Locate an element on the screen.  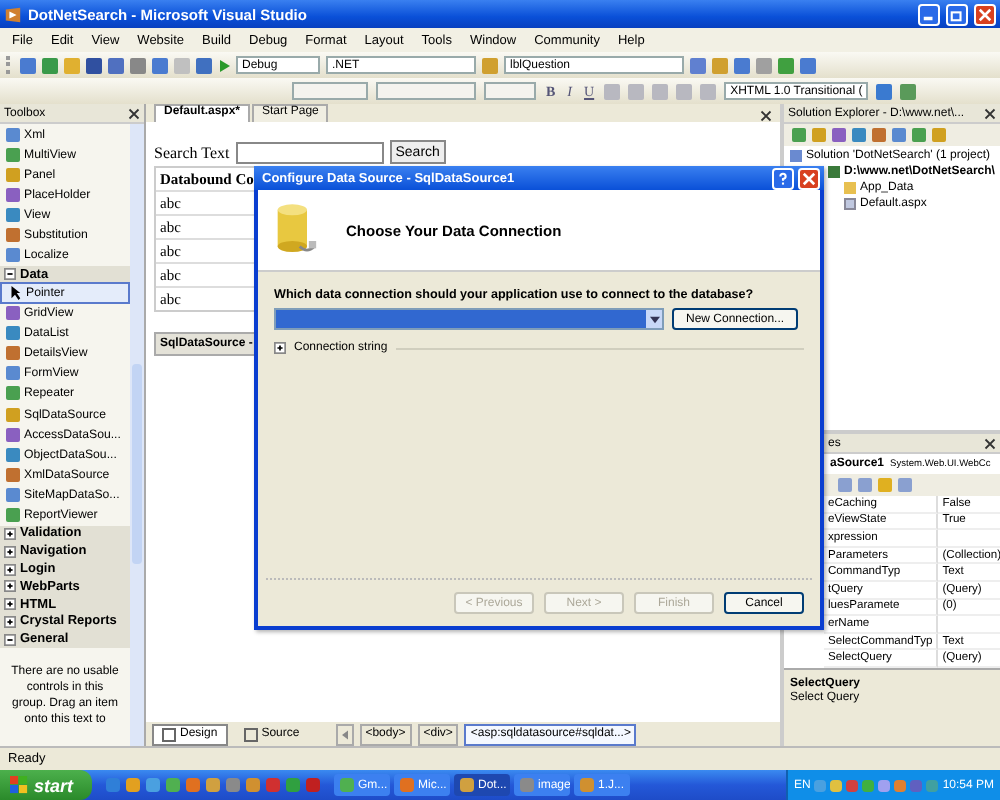
search-label: Search Text is located at coordinates (192, 152).